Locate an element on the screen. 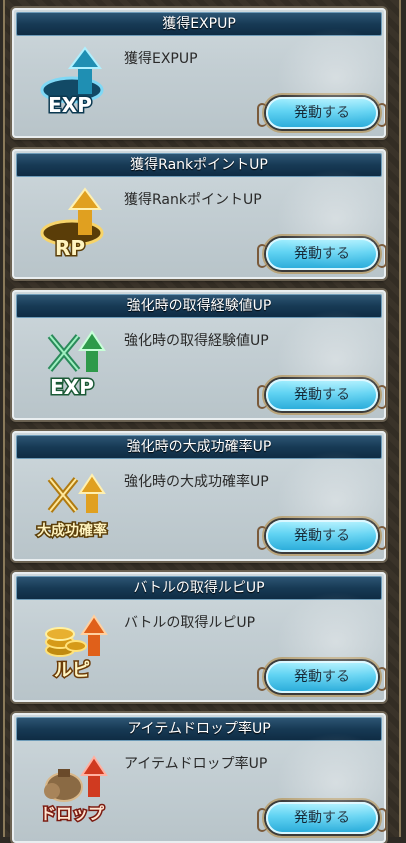  svg-text: RP is located at coordinates (70, 248).